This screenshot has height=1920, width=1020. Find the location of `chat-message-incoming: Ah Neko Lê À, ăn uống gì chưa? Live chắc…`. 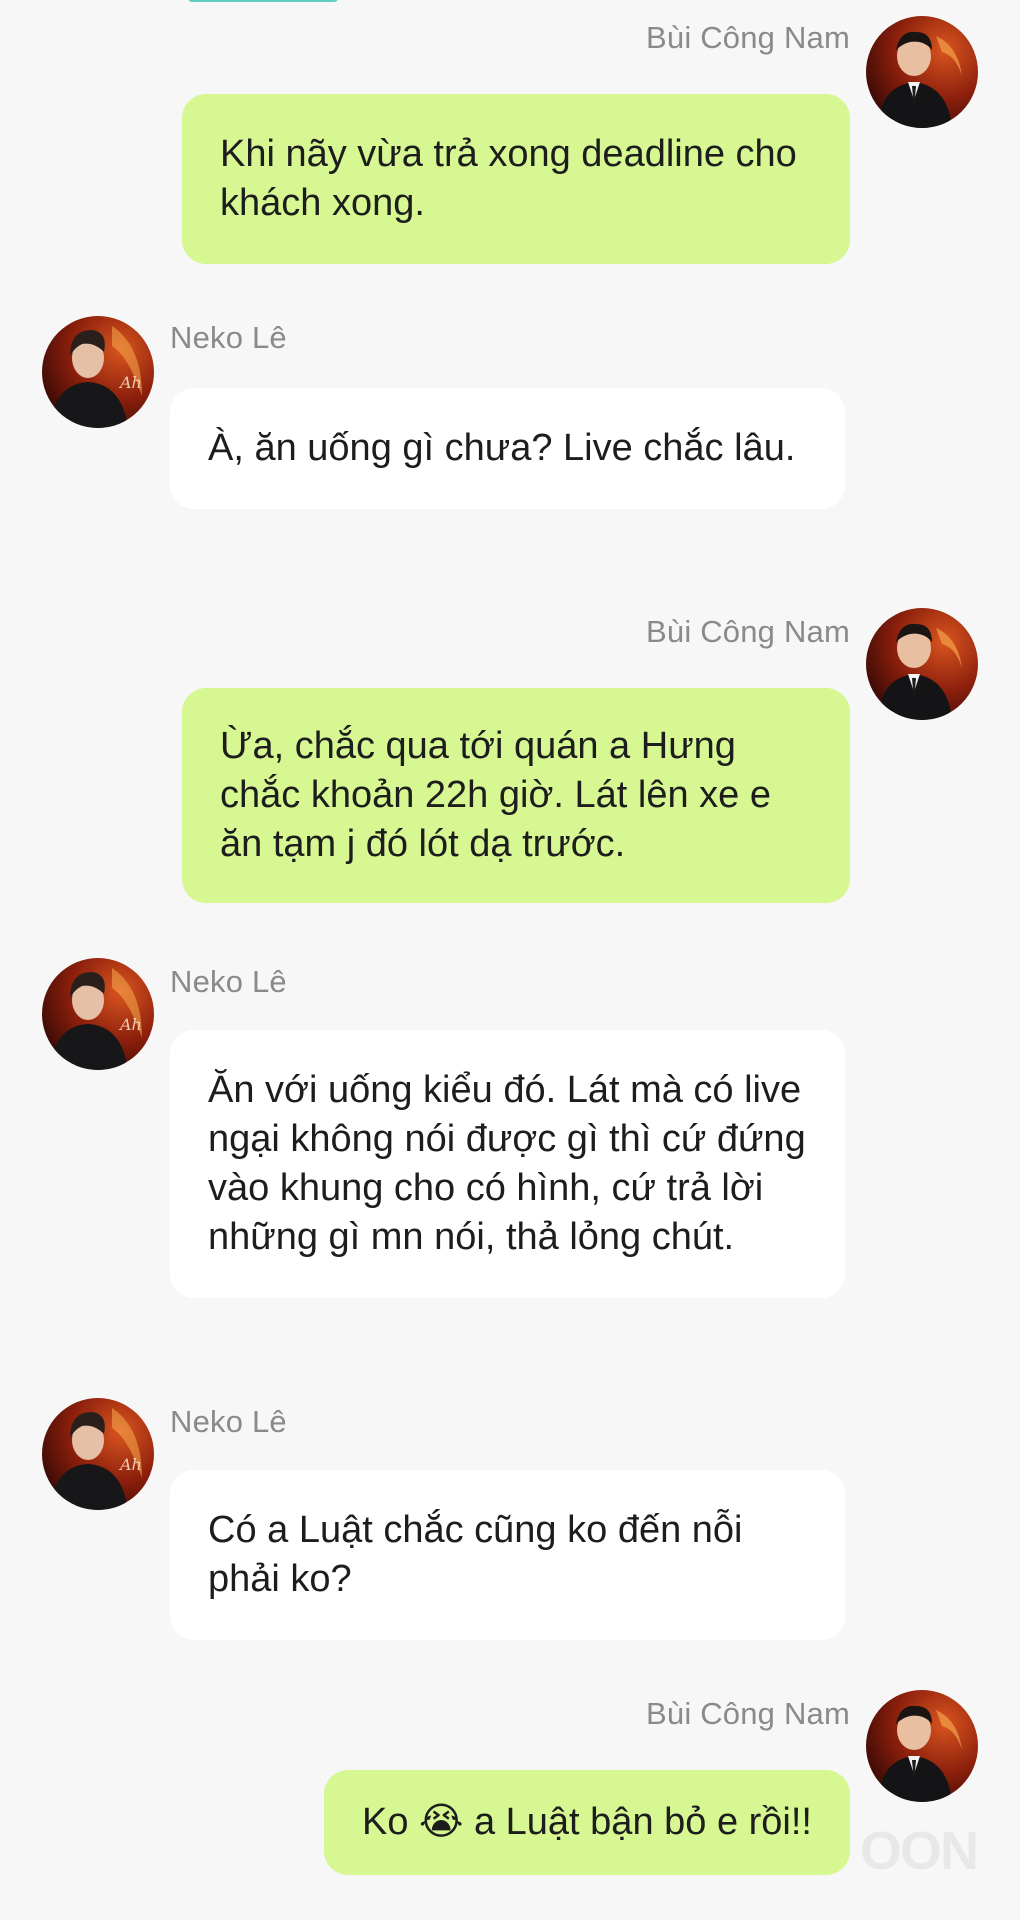

chat-message-incoming: Ah Neko Lê À, ăn uống gì chưa? Live chắc… is located at coordinates (510, 436).